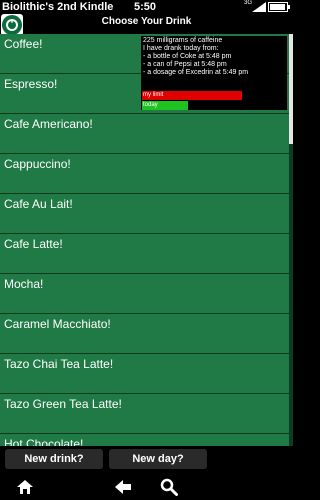  What do you see at coordinates (48, 124) in the screenshot?
I see `drink-label: Cafe Americano!` at bounding box center [48, 124].